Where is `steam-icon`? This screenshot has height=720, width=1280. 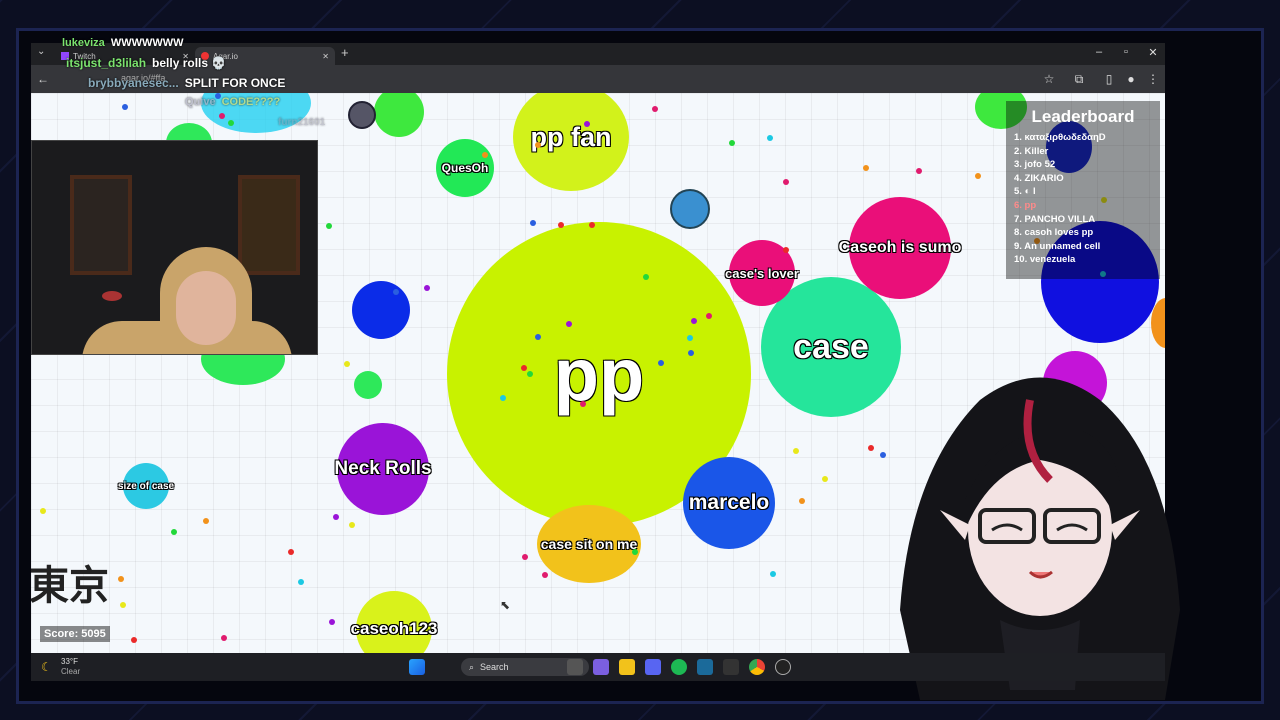 steam-icon is located at coordinates (705, 667).